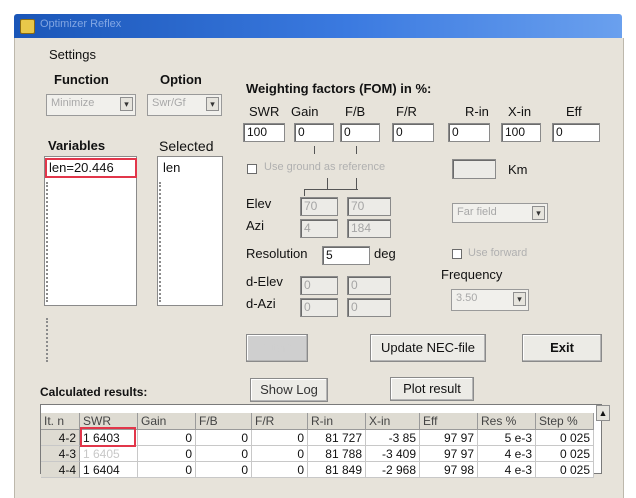  I want to click on azi-label: Azi, so click(255, 225).